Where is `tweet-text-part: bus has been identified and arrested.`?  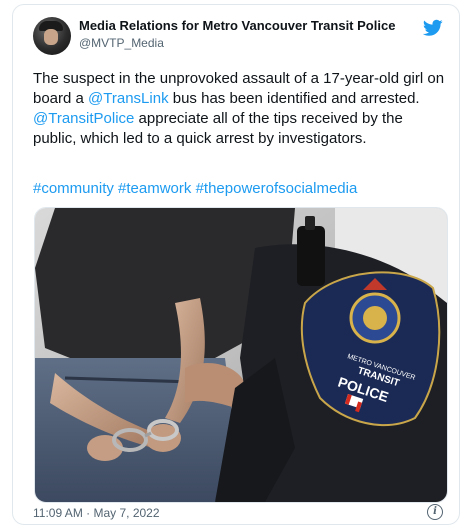
tweet-text-part: bus has been identified and arrested. is located at coordinates (294, 98).